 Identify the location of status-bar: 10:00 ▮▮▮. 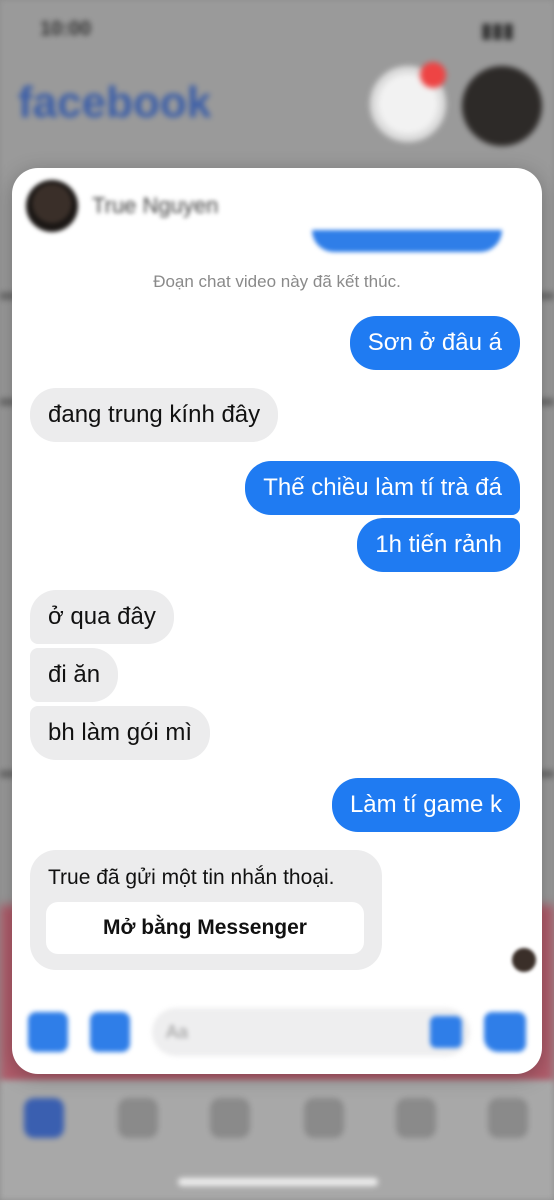
(277, 33).